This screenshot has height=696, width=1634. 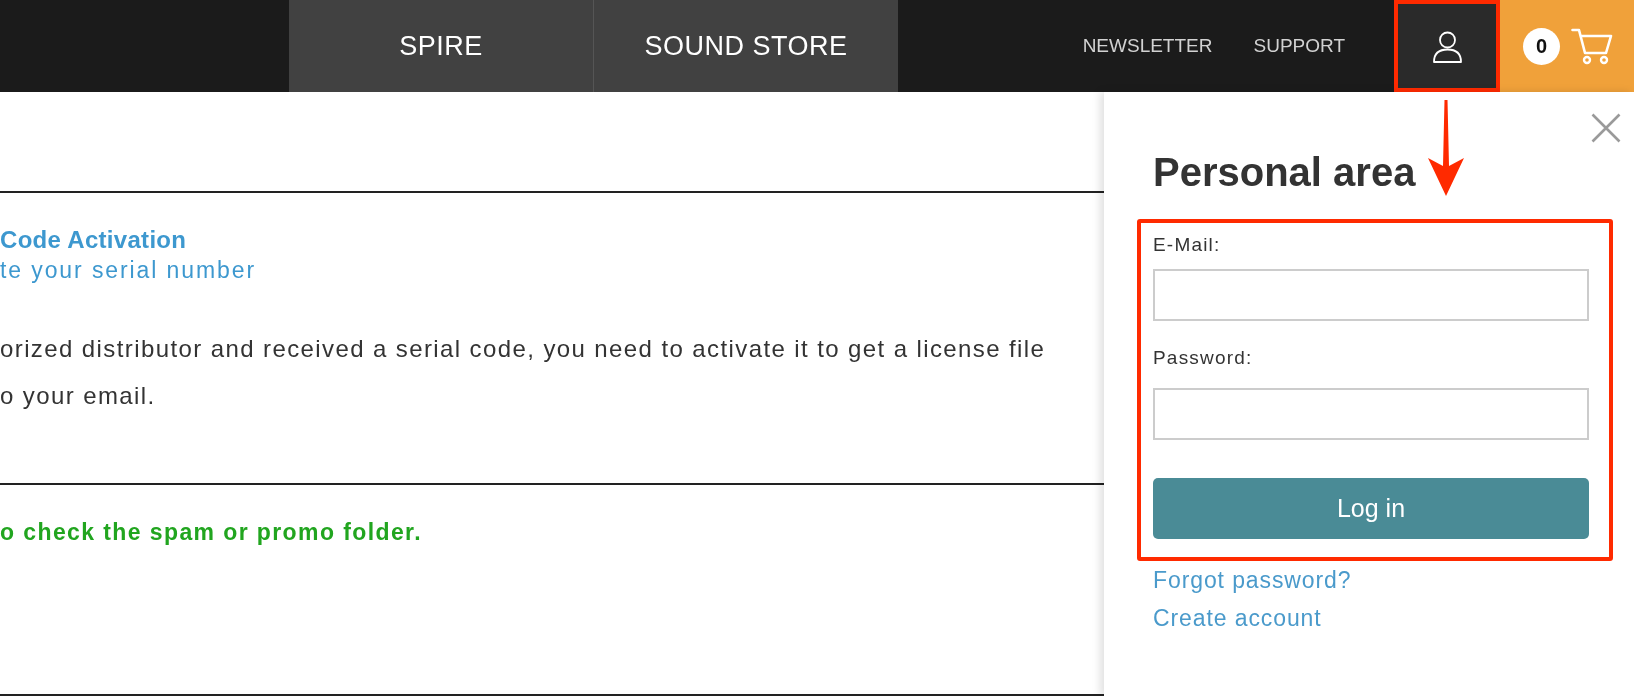 What do you see at coordinates (1203, 358) in the screenshot?
I see `field-label: Password:` at bounding box center [1203, 358].